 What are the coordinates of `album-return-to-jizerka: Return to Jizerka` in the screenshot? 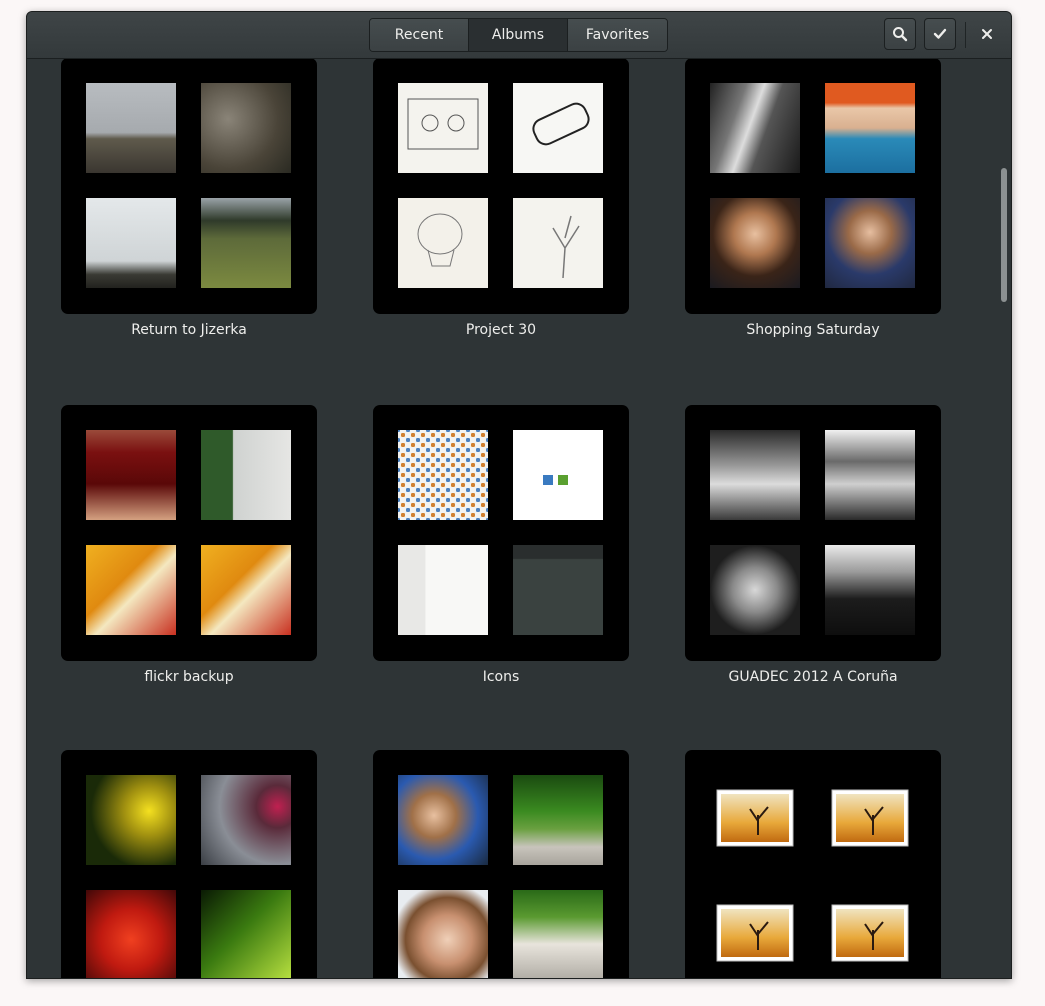 It's located at (189, 200).